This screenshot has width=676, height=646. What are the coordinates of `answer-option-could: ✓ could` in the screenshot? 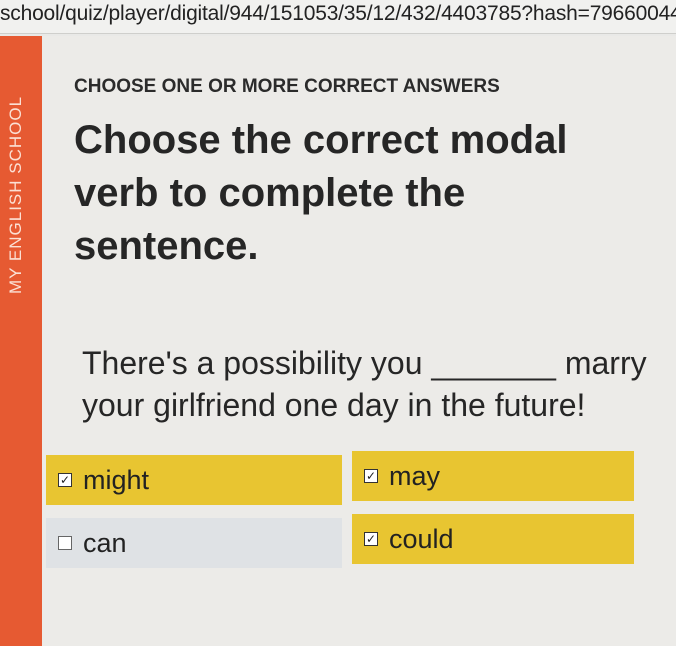 It's located at (493, 539).